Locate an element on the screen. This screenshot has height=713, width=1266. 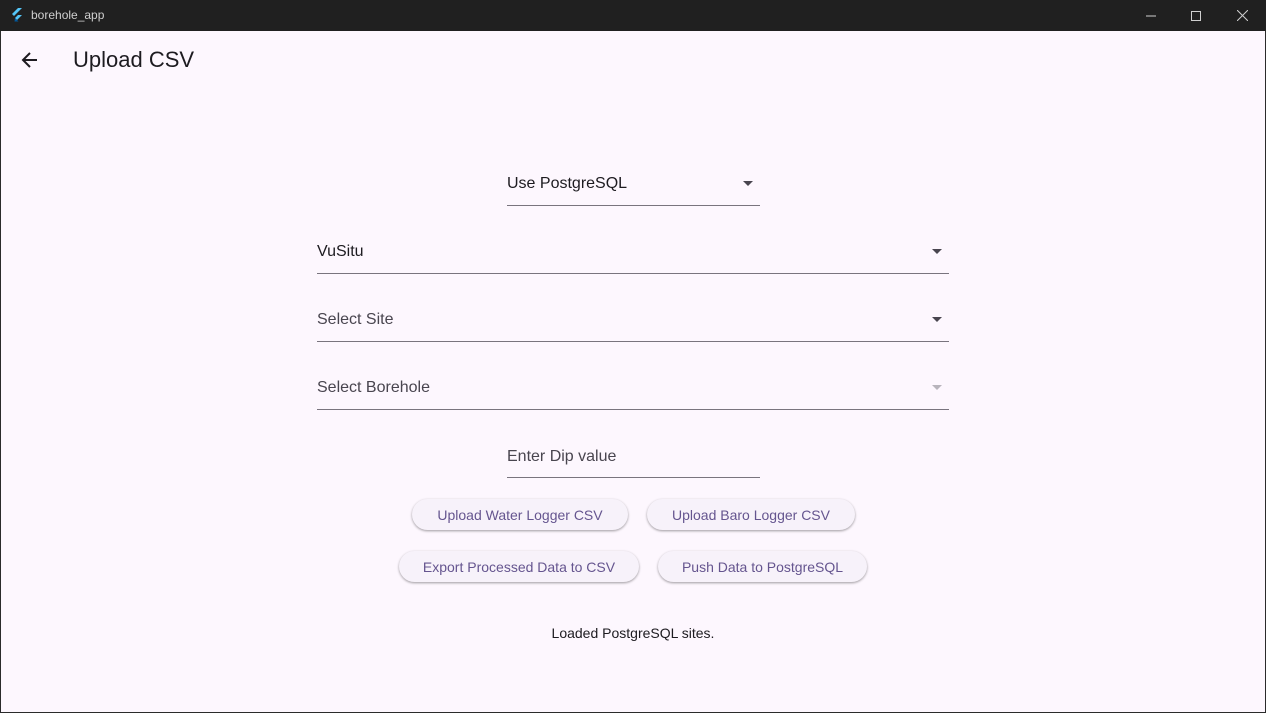
arrow-left-icon is located at coordinates (29, 60).